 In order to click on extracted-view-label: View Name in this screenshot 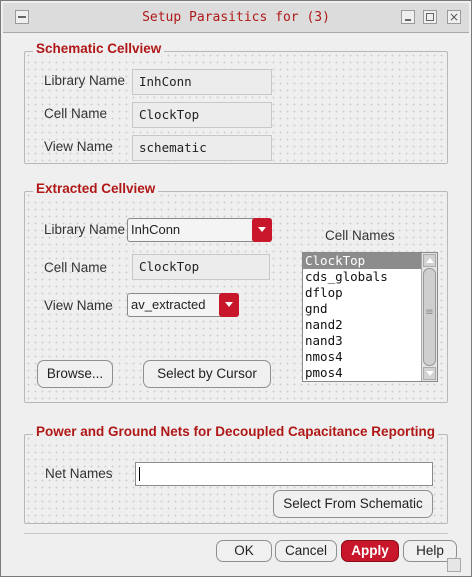, I will do `click(78, 305)`.